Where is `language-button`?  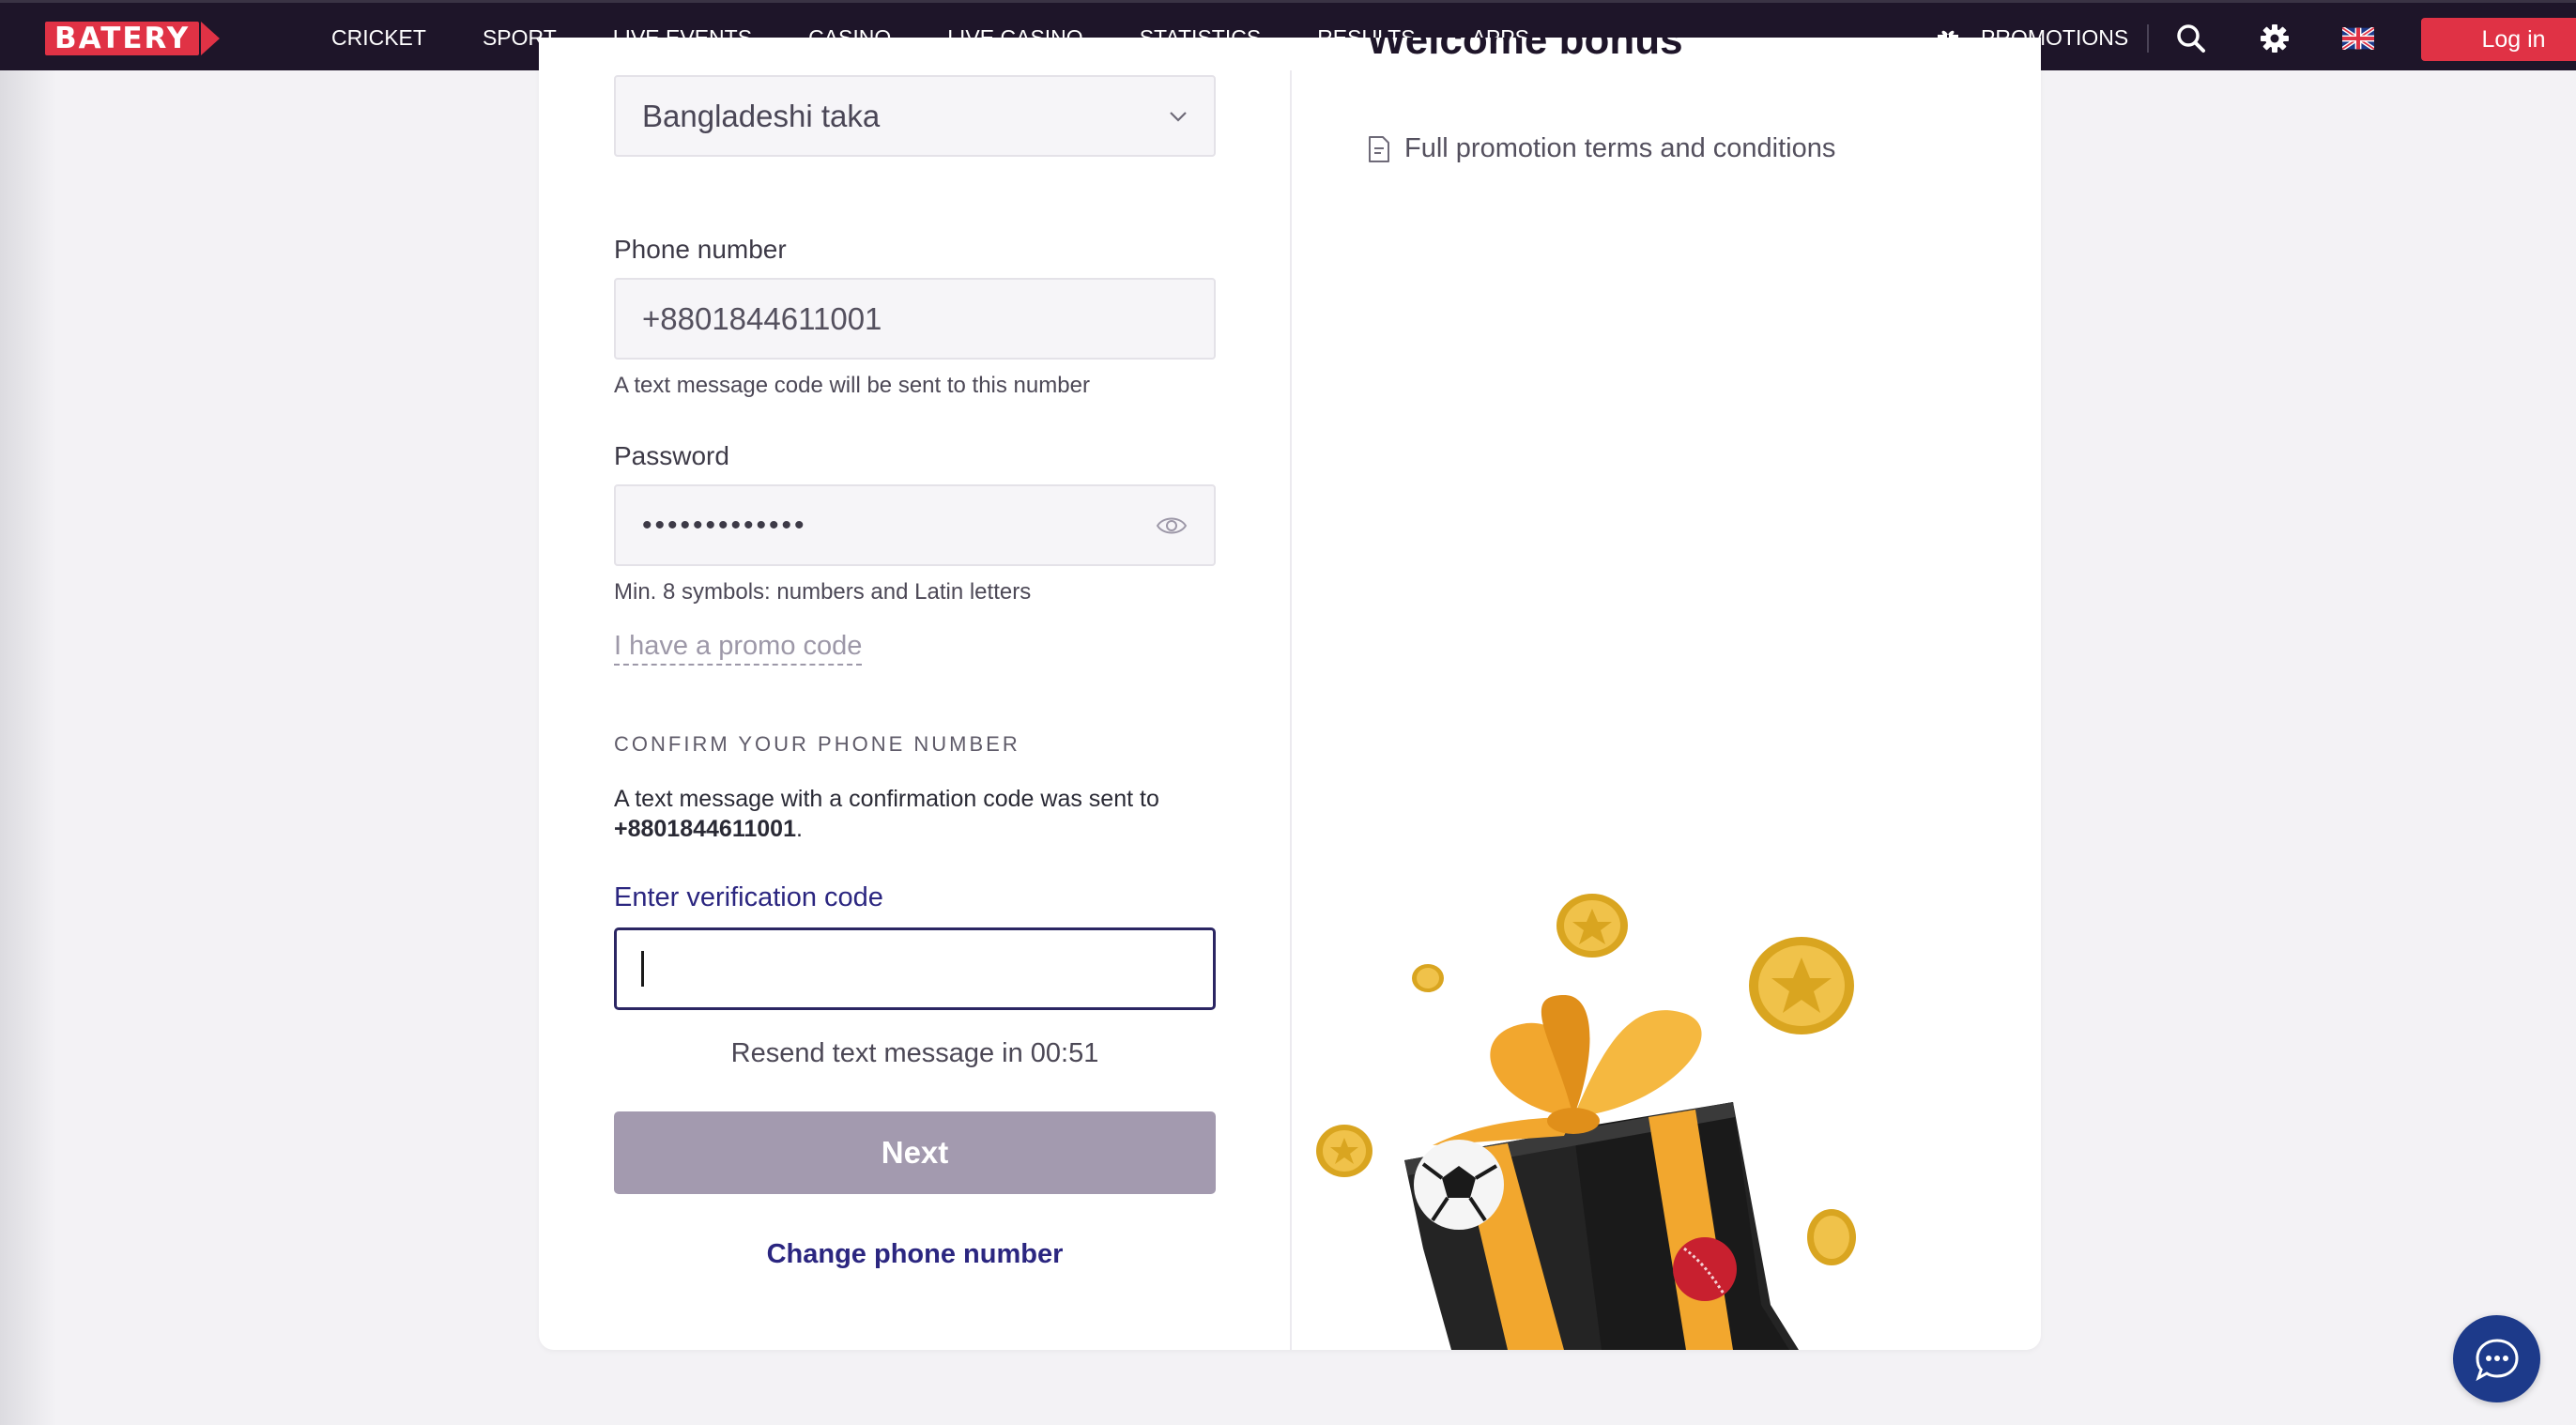
language-button is located at coordinates (2358, 38).